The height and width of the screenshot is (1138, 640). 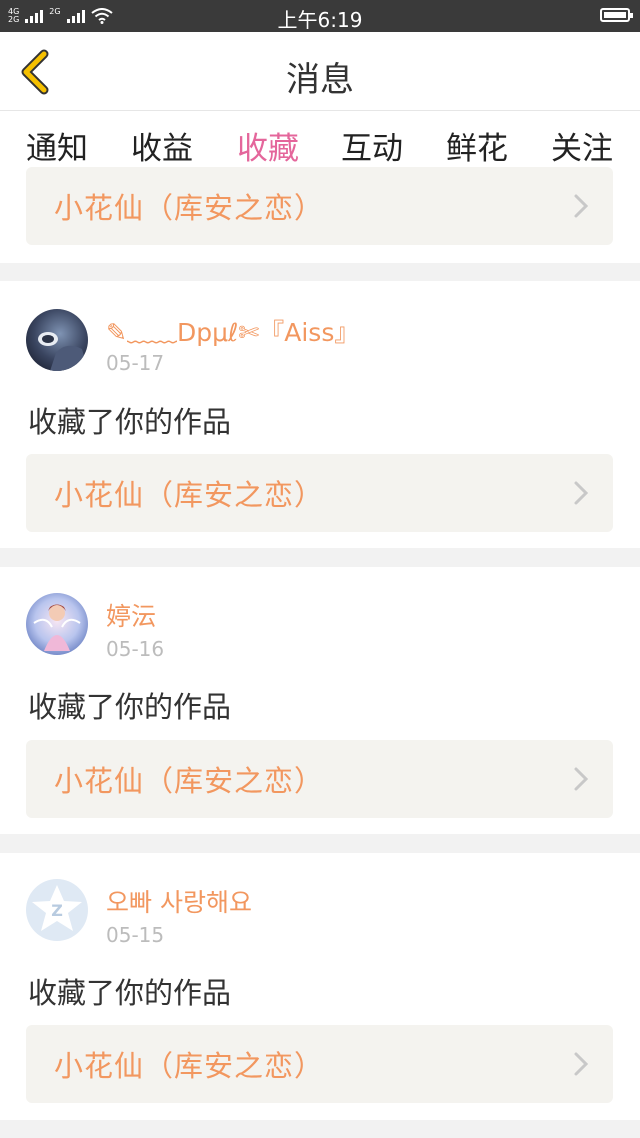 What do you see at coordinates (179, 901) in the screenshot?
I see `user-name: 오빠 사랑해요` at bounding box center [179, 901].